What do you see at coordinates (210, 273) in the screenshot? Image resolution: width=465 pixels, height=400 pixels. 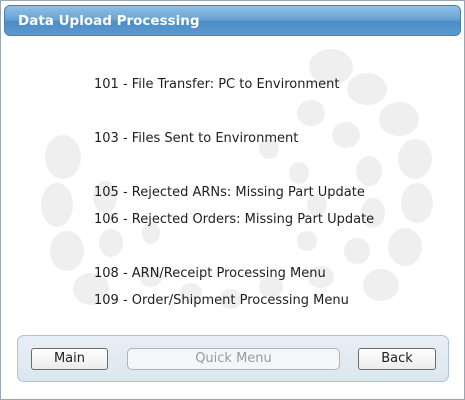 I see `menu-item-108-arn-receipt-menu: 108 - ARN/Receipt Processing Menu` at bounding box center [210, 273].